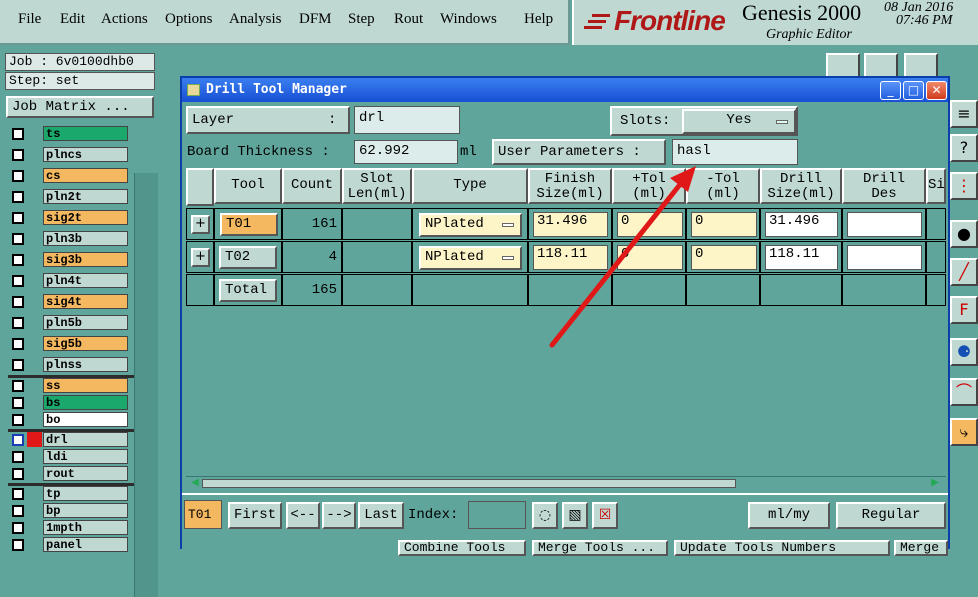 The height and width of the screenshot is (597, 978). I want to click on help-icon: ?, so click(964, 148).